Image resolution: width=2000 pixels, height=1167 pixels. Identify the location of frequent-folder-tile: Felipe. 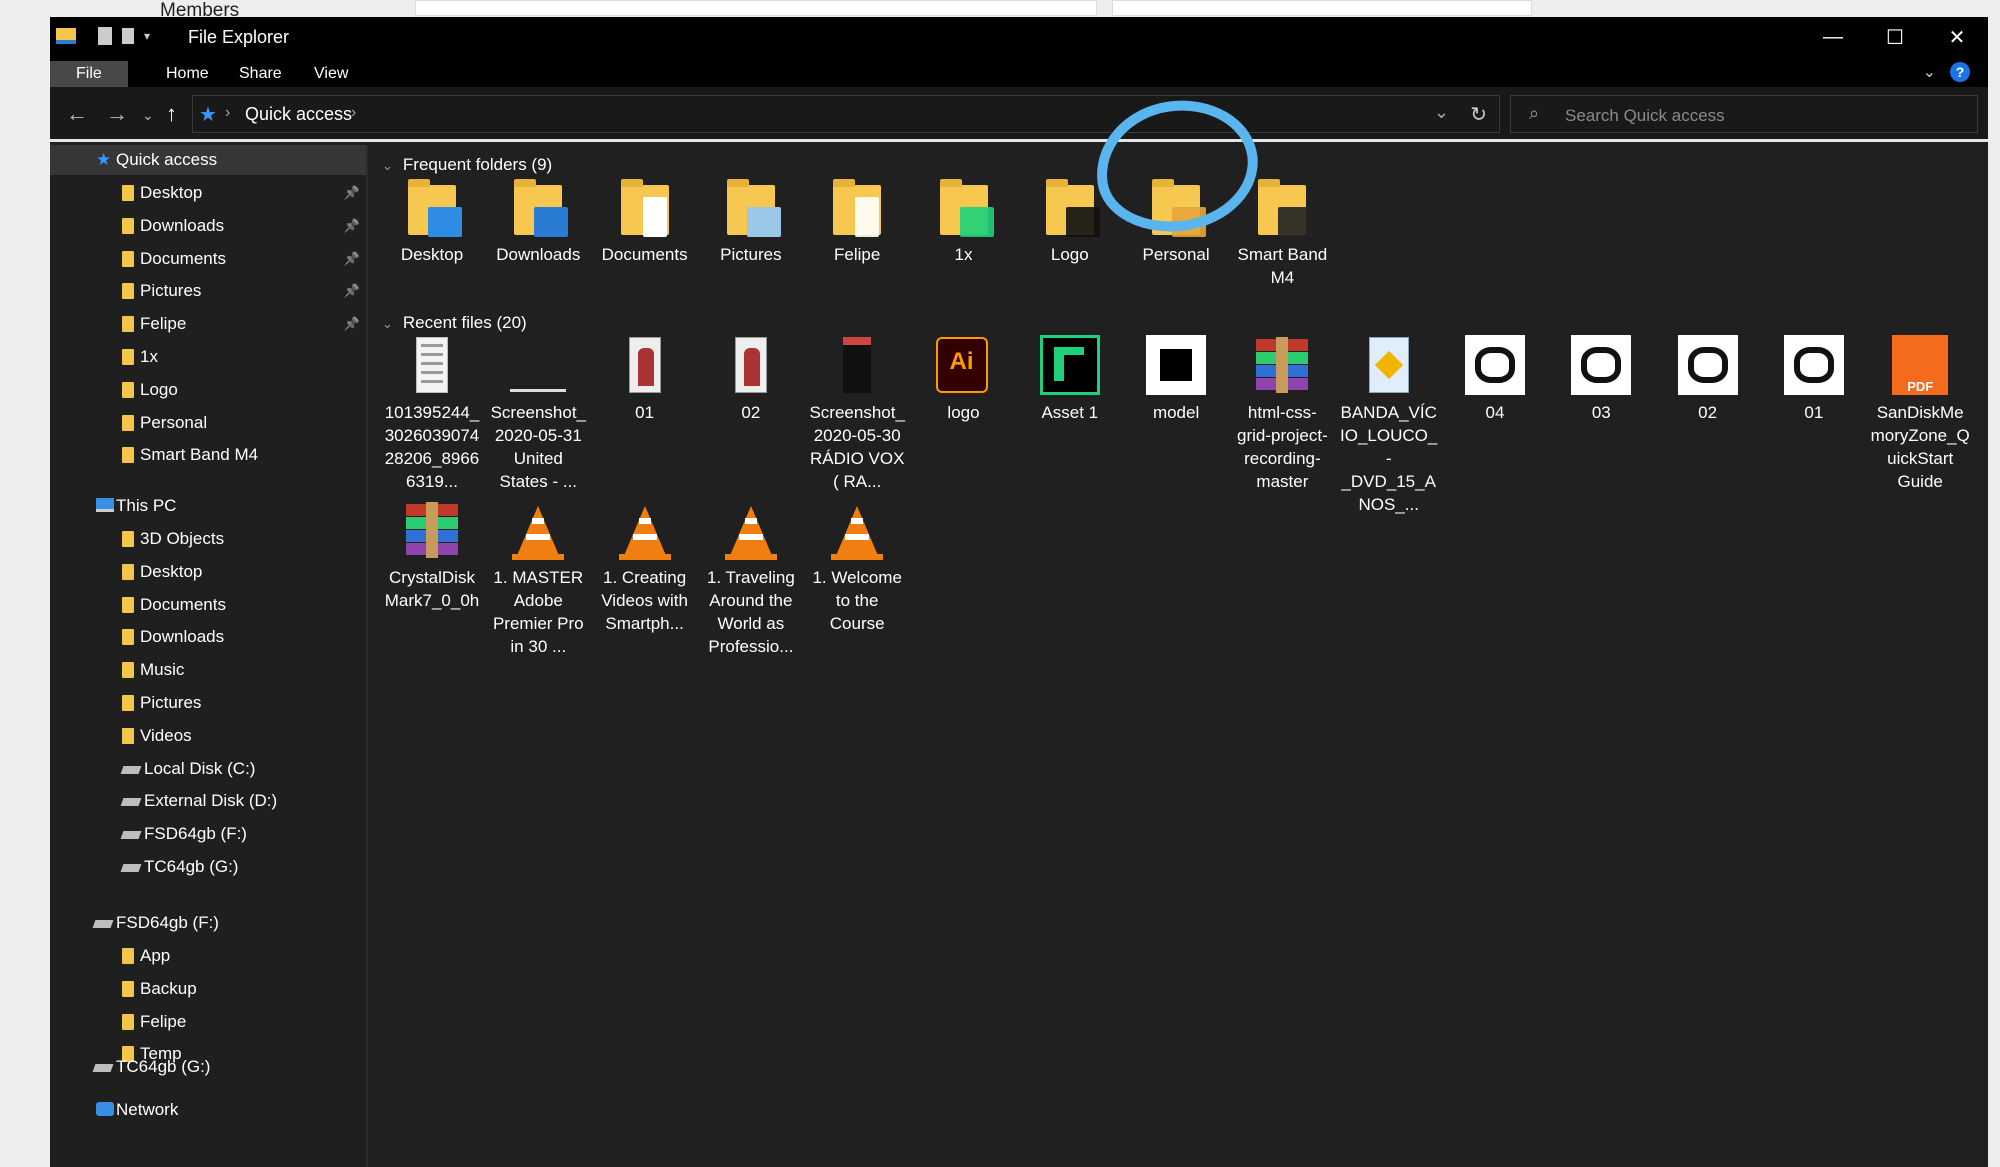
(857, 221).